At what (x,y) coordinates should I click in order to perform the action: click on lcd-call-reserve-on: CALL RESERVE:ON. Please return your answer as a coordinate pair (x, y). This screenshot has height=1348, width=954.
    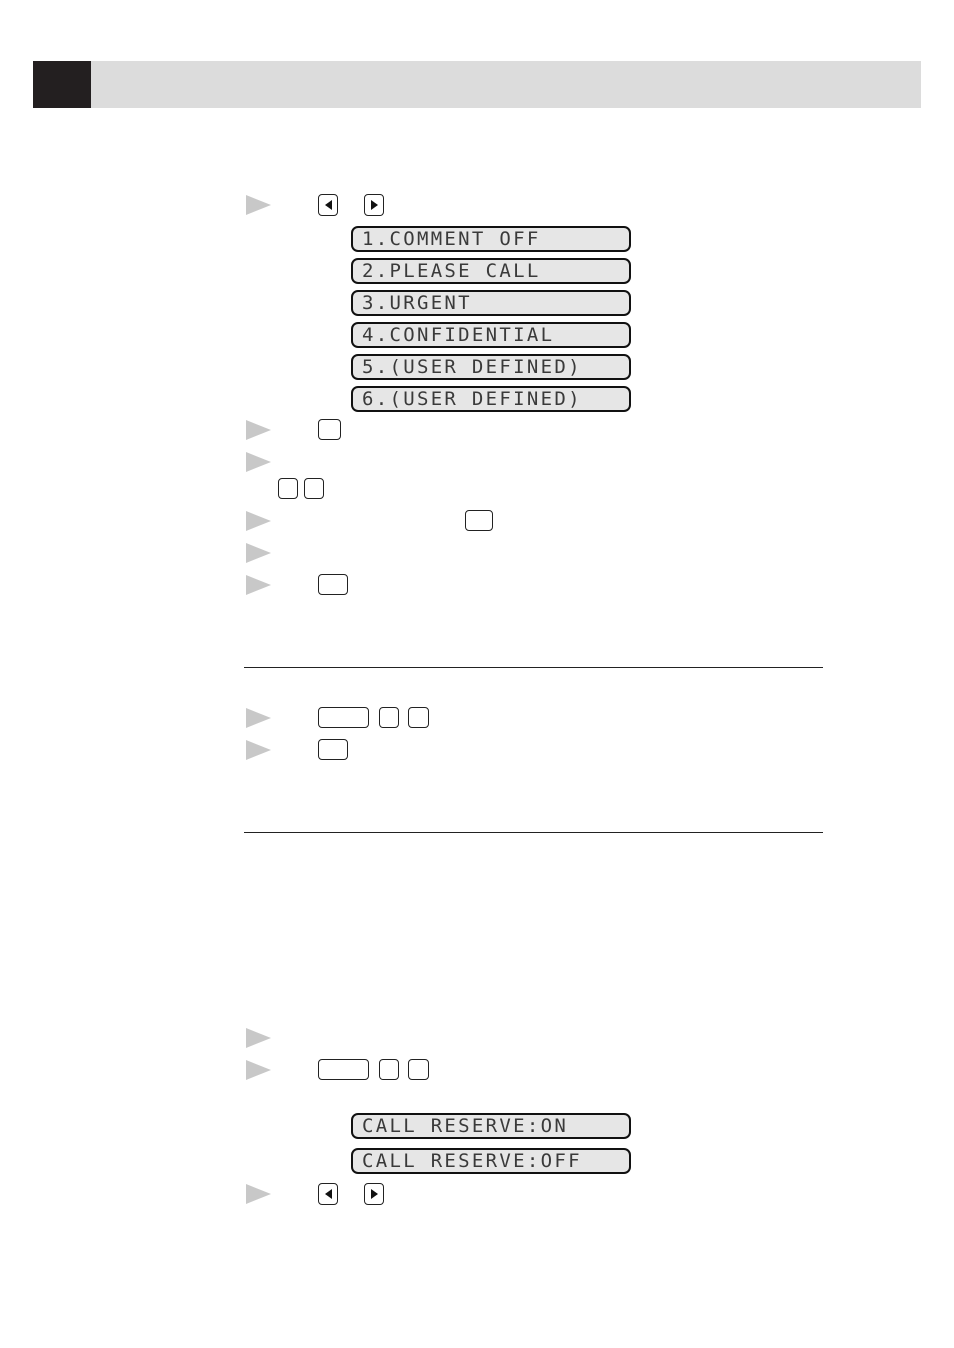
    Looking at the image, I should click on (491, 1126).